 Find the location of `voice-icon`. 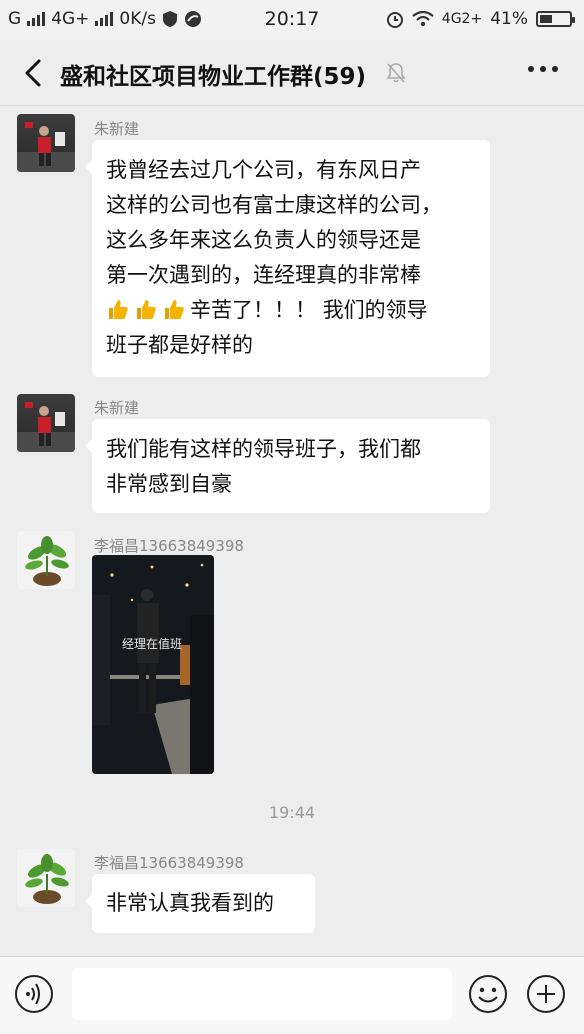

voice-icon is located at coordinates (34, 994).